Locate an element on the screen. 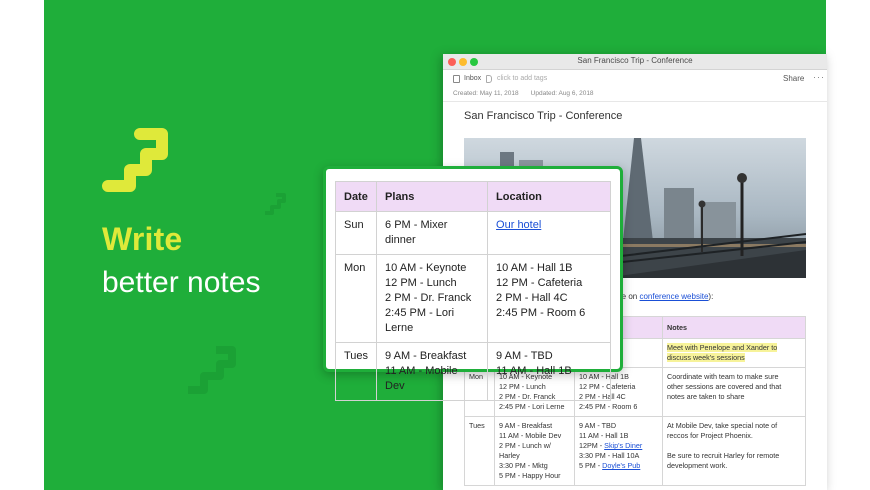  table-cell: 9 AM - TBD 11 AM - Hall 1B is located at coordinates (549, 371).